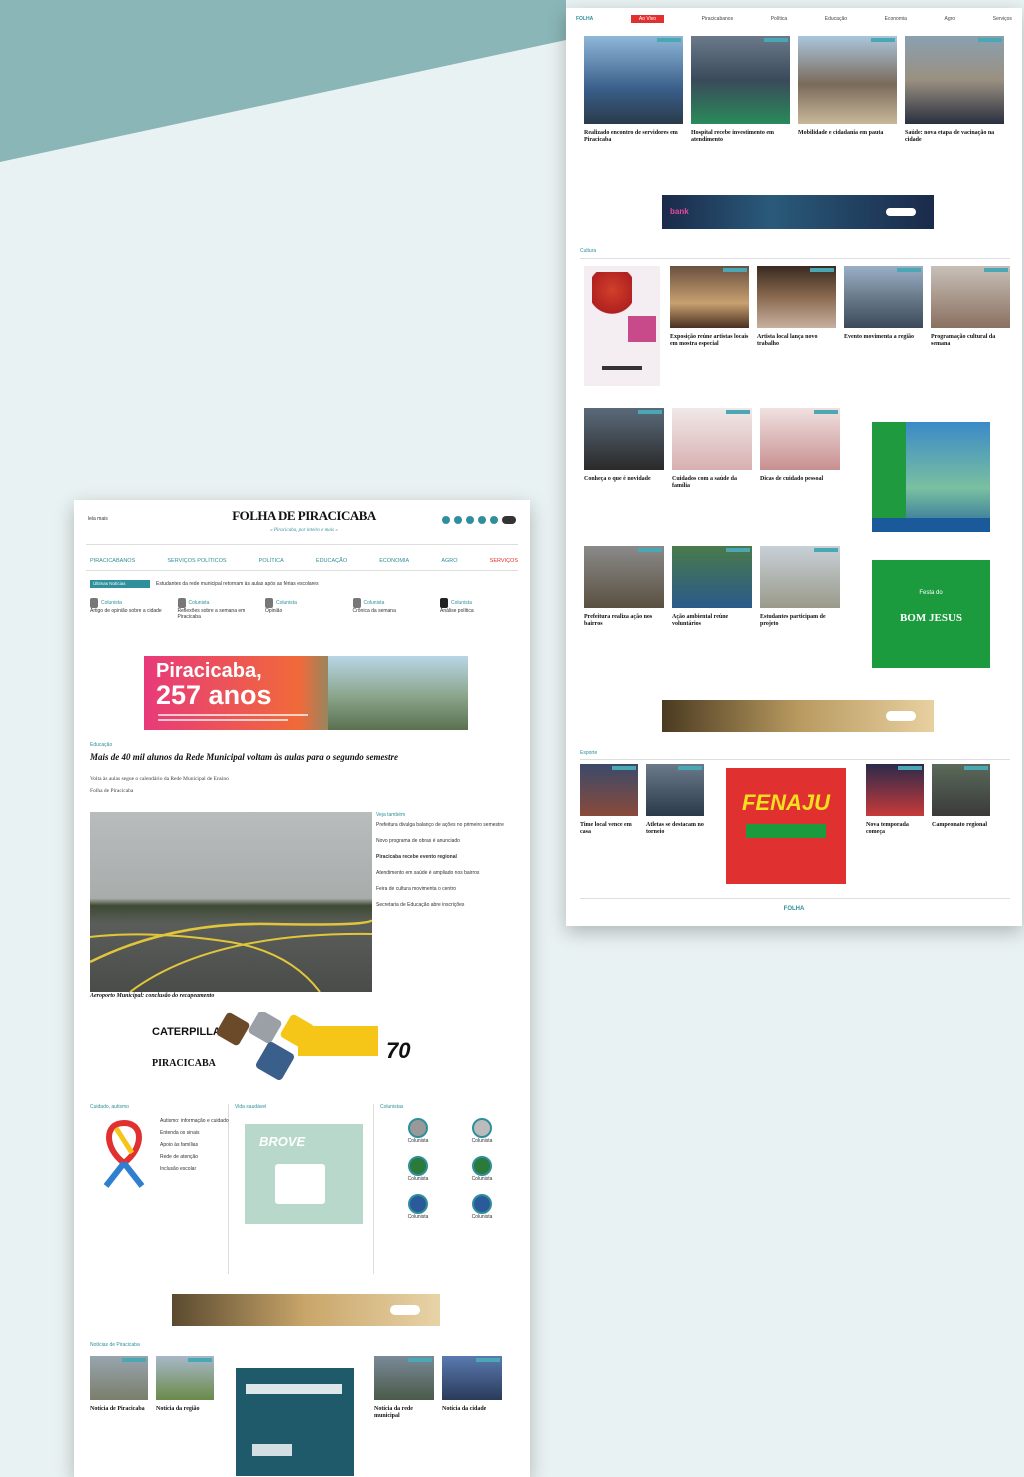 The width and height of the screenshot is (1024, 1477). What do you see at coordinates (482, 520) in the screenshot?
I see `youtube-icon` at bounding box center [482, 520].